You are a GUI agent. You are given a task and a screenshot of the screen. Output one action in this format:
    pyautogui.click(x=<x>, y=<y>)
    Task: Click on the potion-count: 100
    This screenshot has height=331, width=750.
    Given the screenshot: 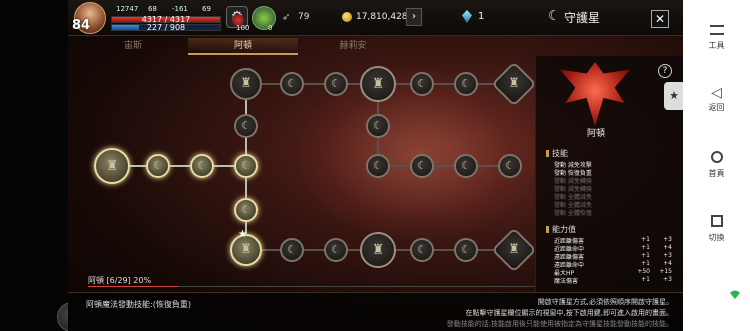 What is the action you would take?
    pyautogui.click(x=243, y=28)
    